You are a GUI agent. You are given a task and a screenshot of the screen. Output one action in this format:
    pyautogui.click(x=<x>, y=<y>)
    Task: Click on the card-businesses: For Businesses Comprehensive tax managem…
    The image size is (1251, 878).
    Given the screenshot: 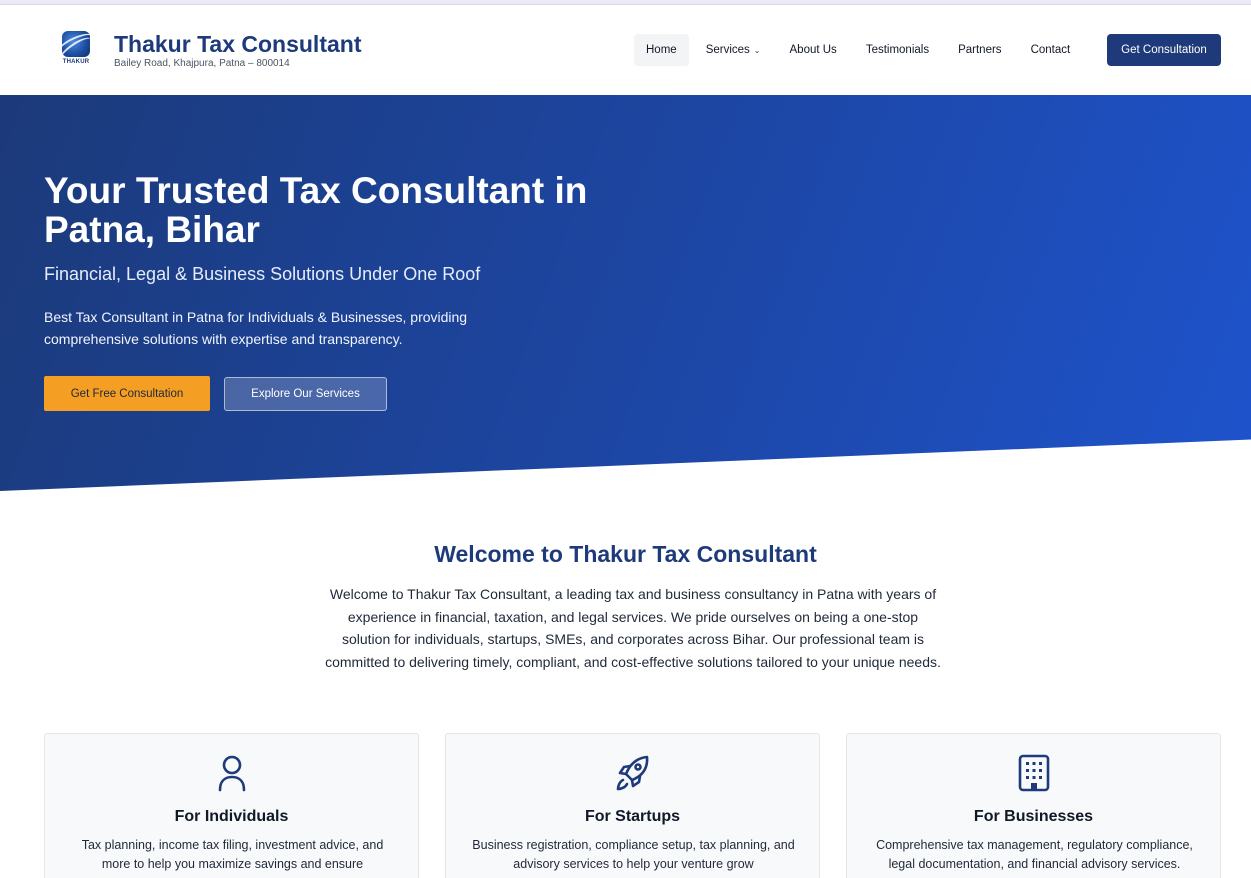 What is the action you would take?
    pyautogui.click(x=1033, y=805)
    